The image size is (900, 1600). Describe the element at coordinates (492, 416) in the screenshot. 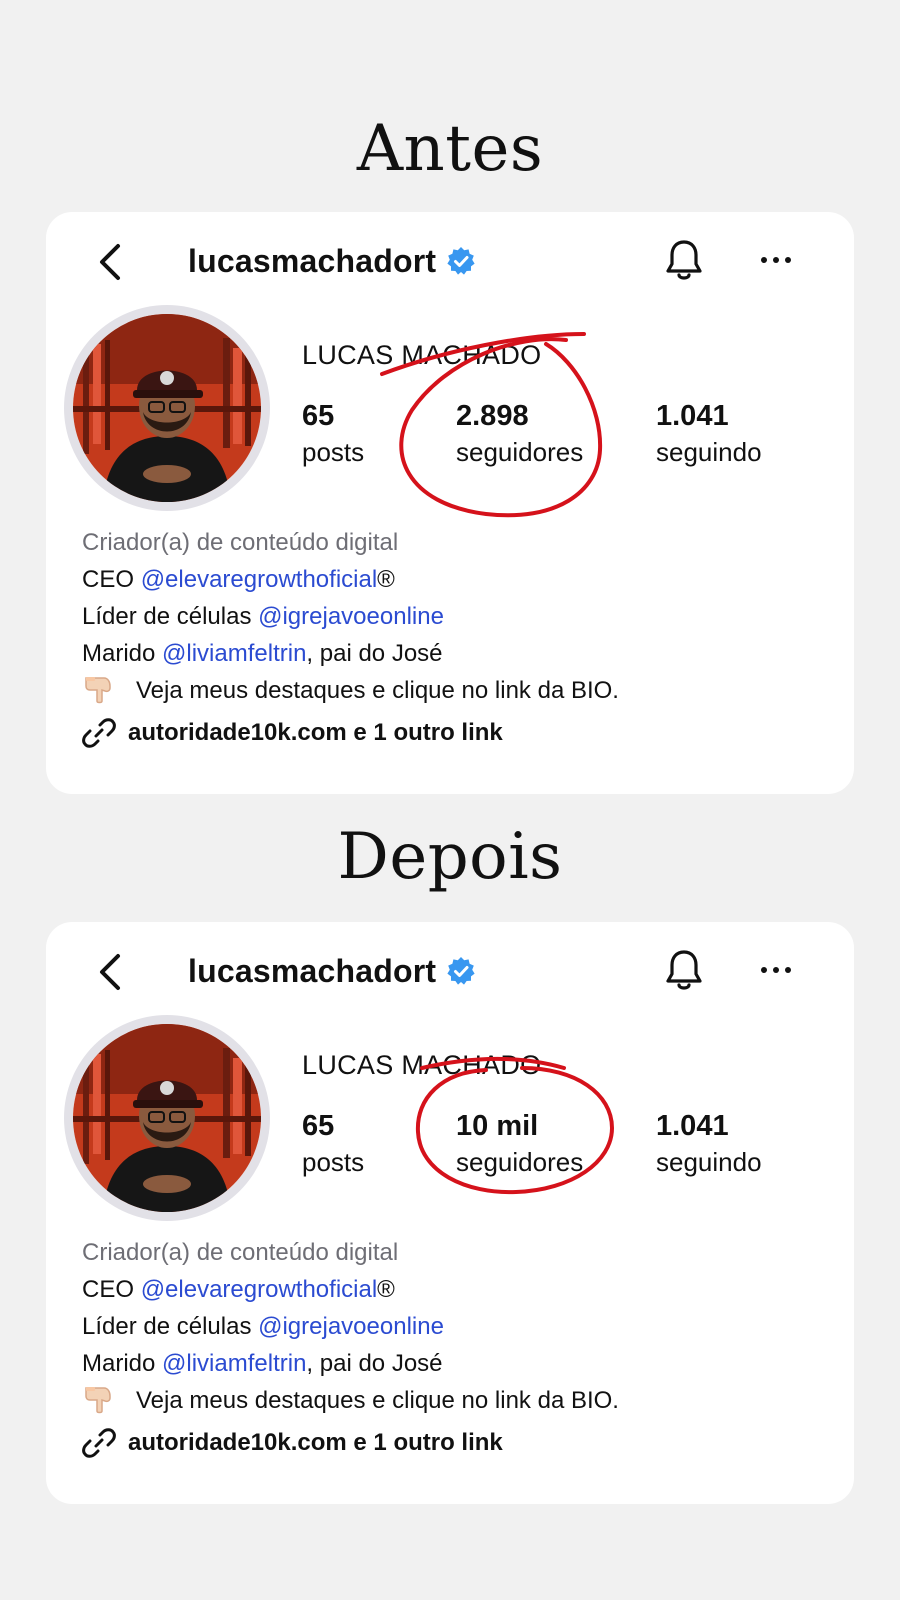

I see `followers-count: 2.898` at that location.